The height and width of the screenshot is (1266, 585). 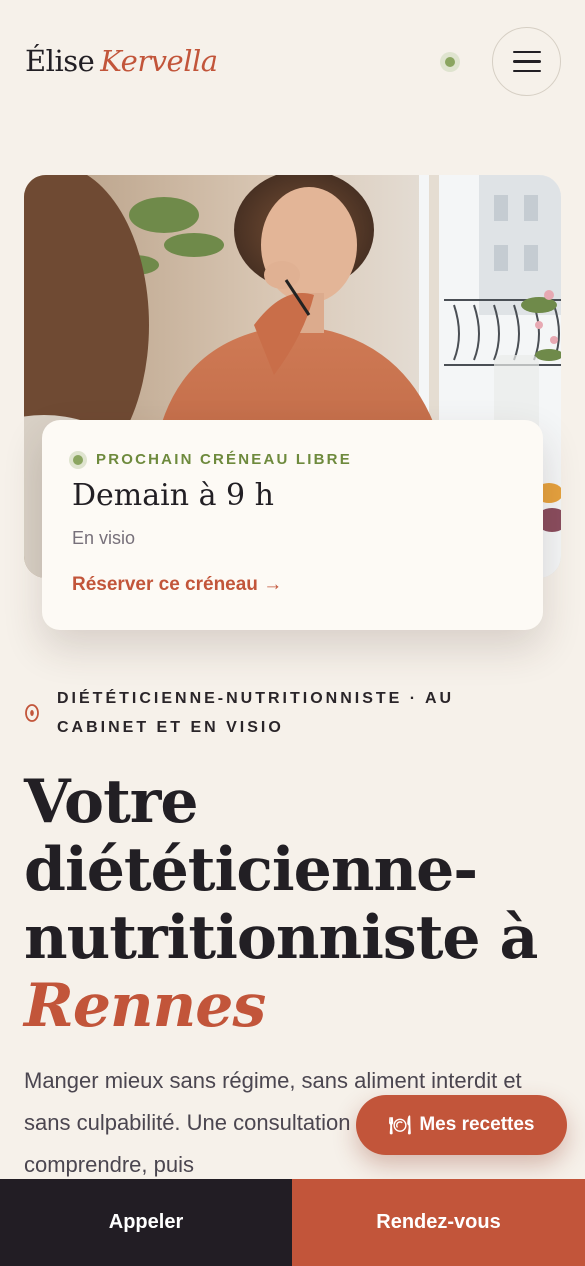 What do you see at coordinates (145, 1006) in the screenshot?
I see `title-city: Rennes` at bounding box center [145, 1006].